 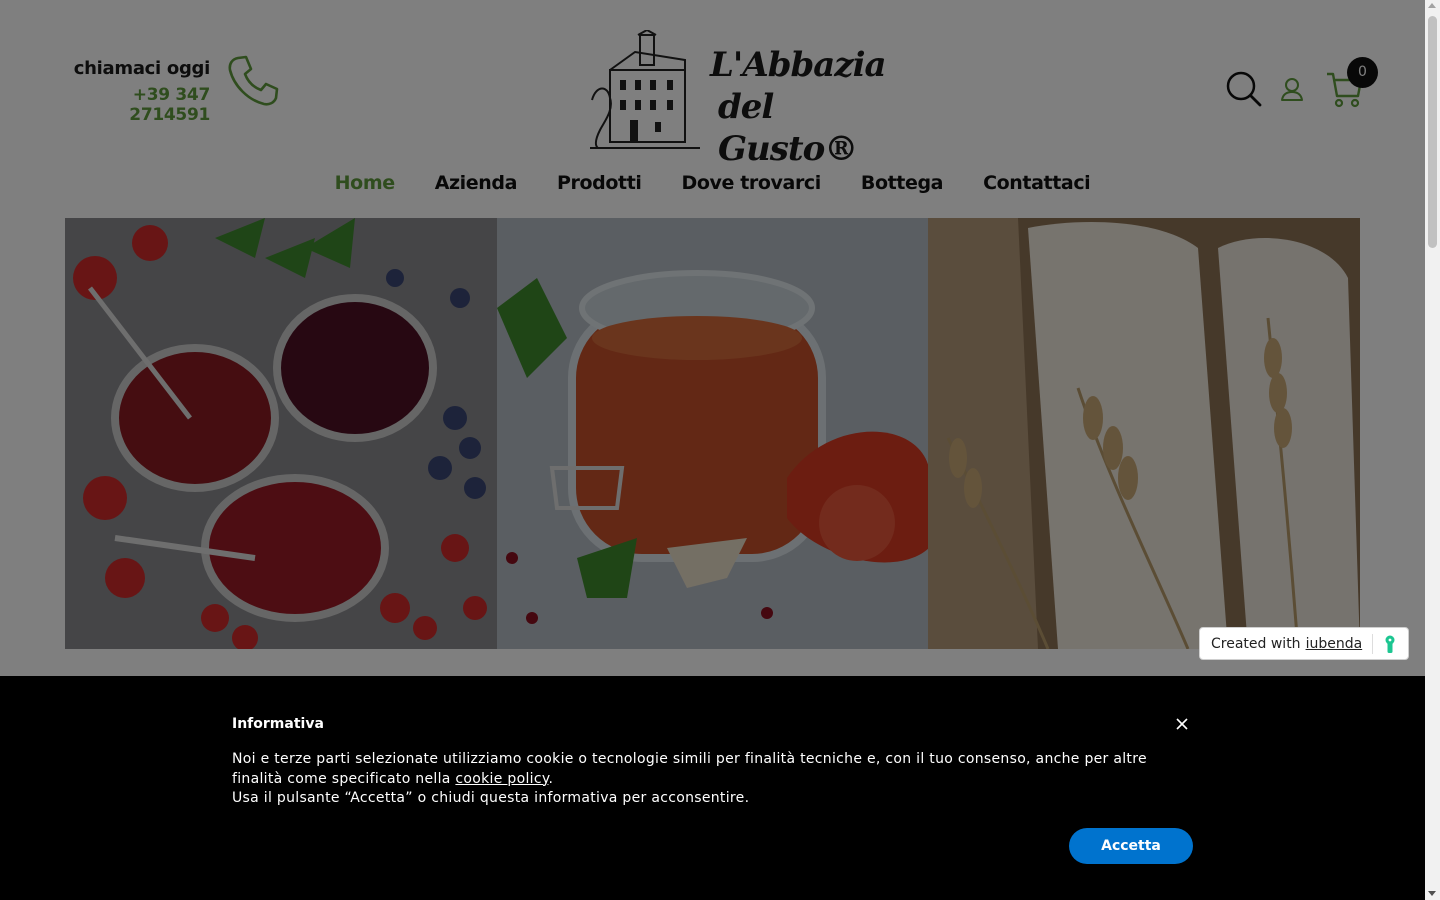 What do you see at coordinates (1372, 644) in the screenshot?
I see `badge-divider` at bounding box center [1372, 644].